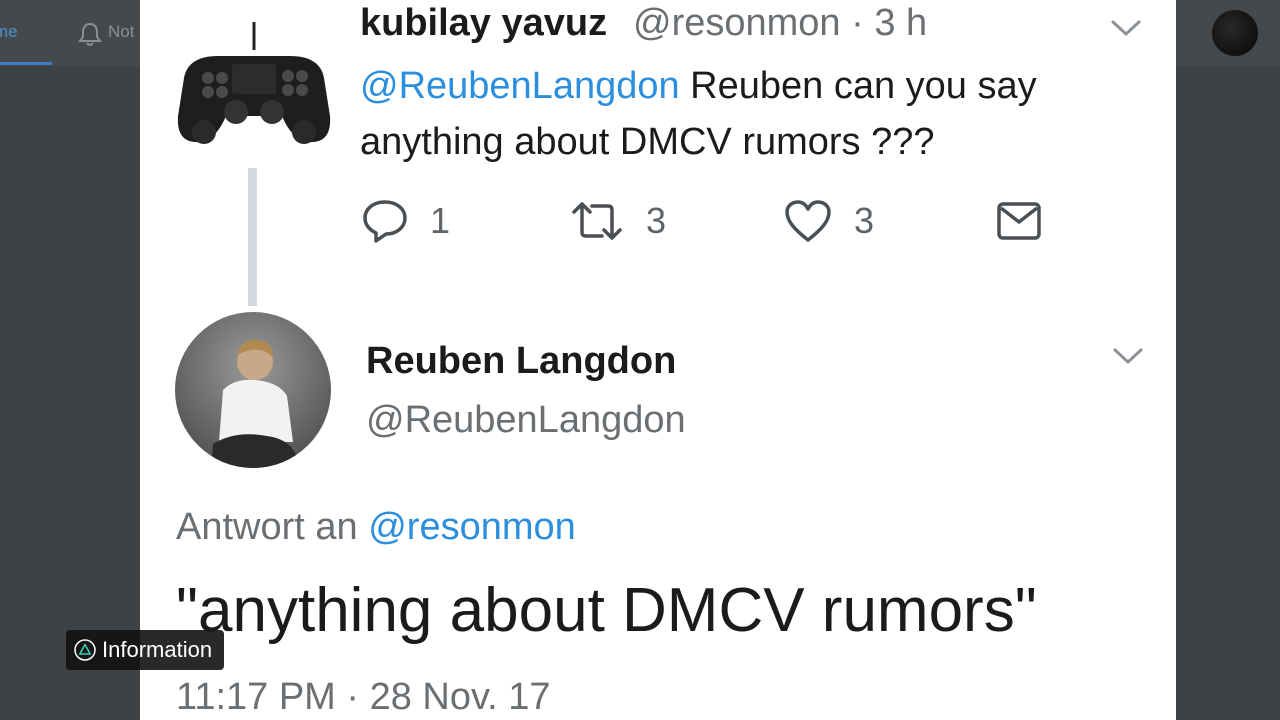 This screenshot has width=1280, height=720. I want to click on account-avatar, so click(1235, 33).